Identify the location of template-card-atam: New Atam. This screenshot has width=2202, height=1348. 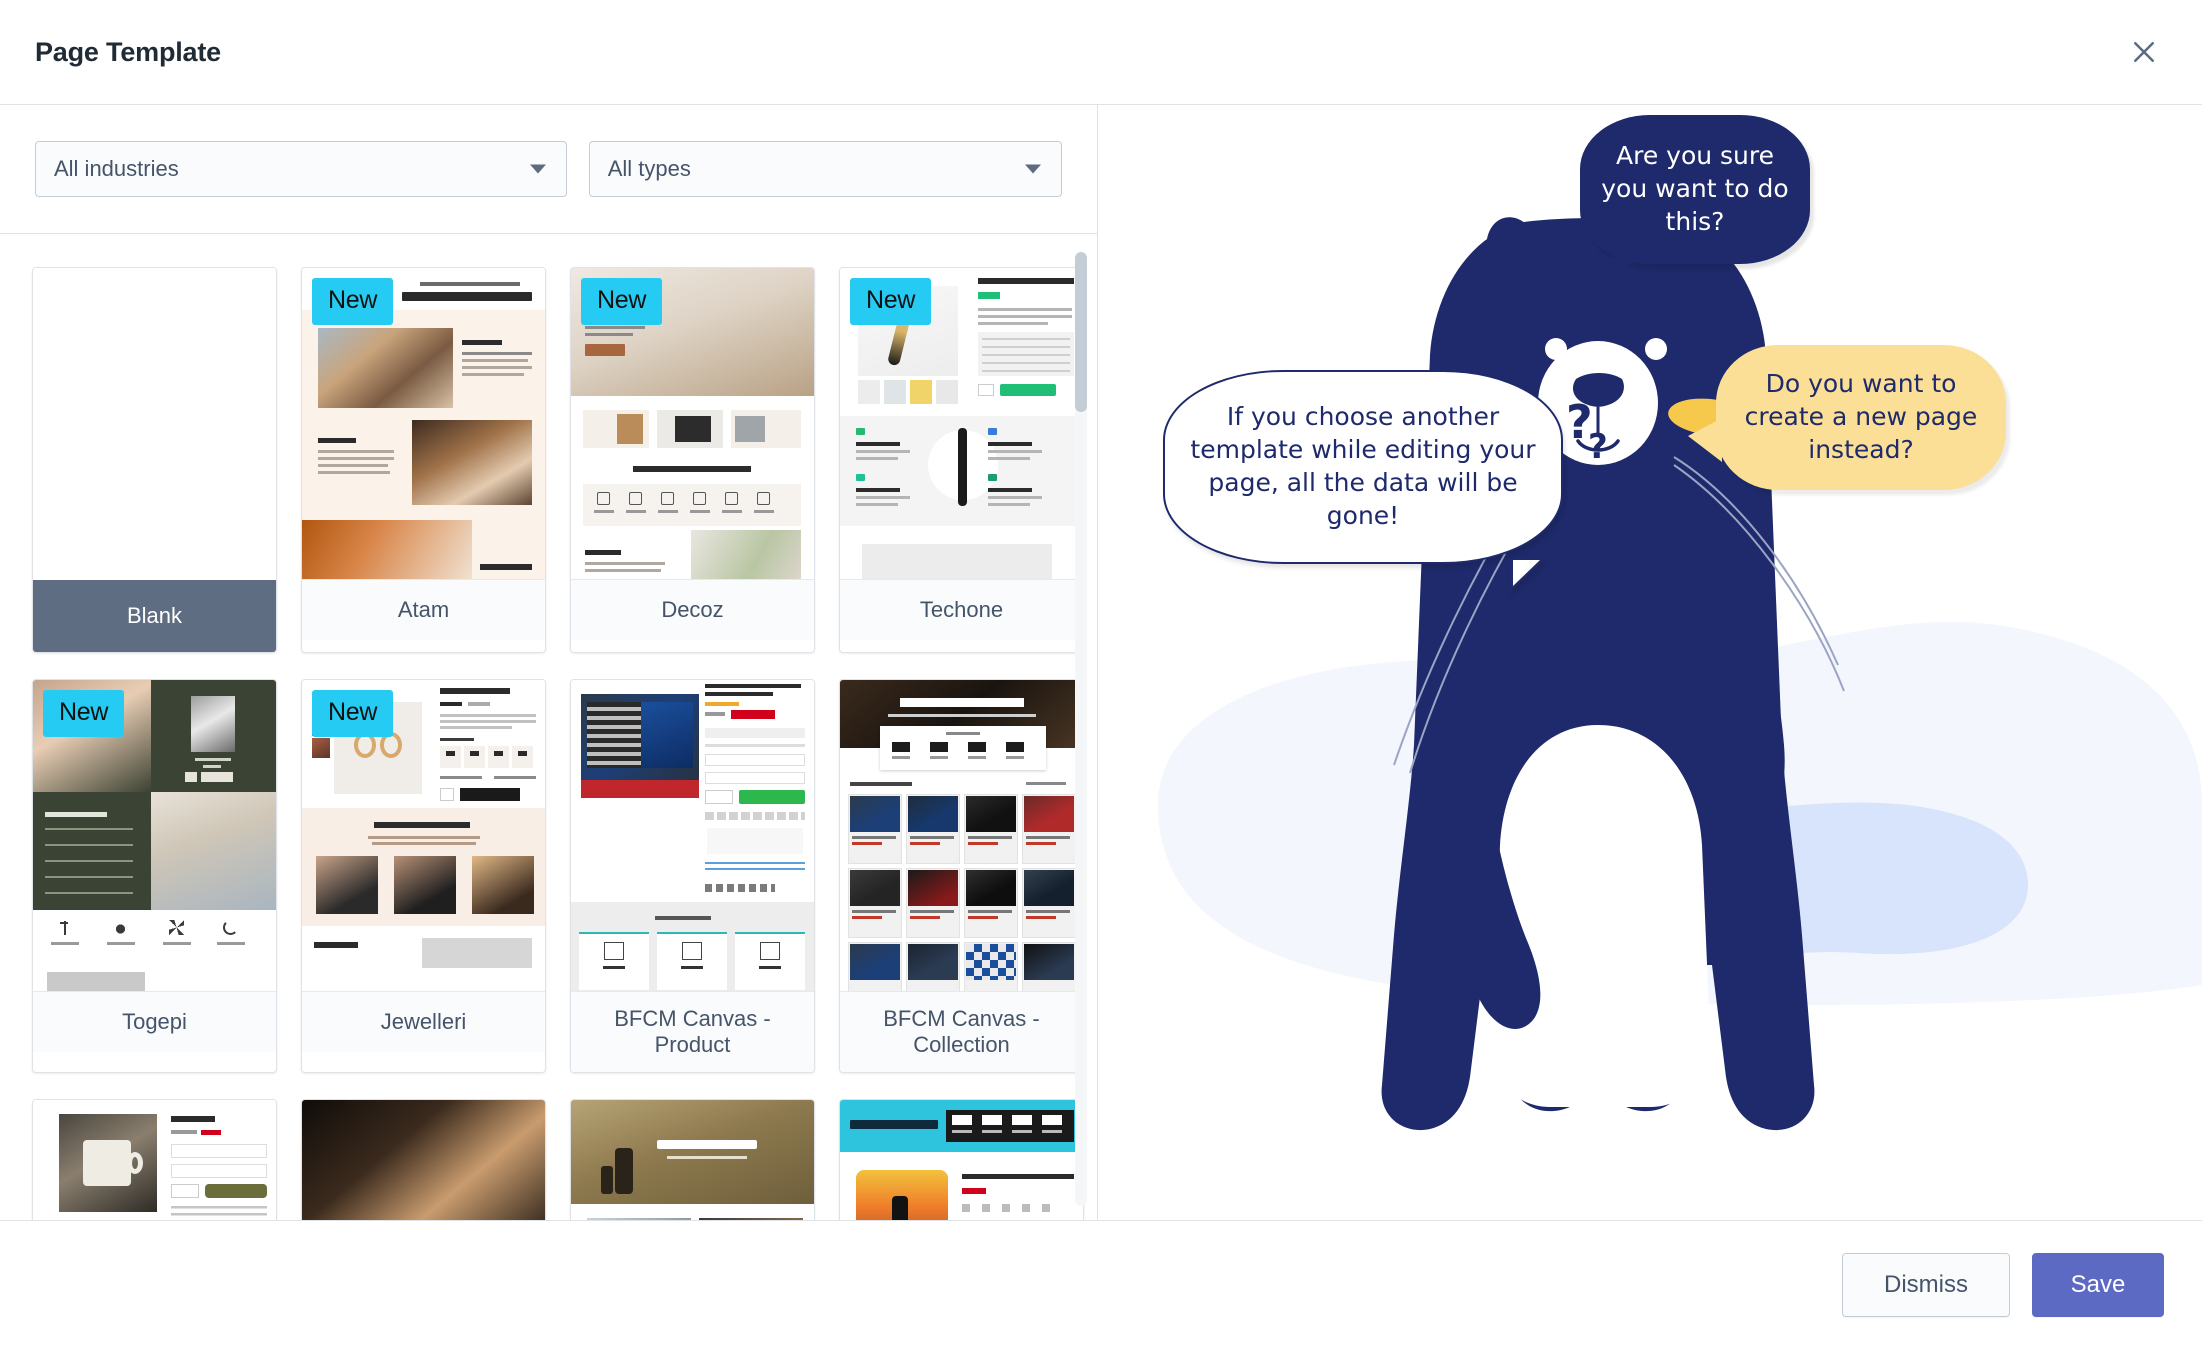
(423, 460).